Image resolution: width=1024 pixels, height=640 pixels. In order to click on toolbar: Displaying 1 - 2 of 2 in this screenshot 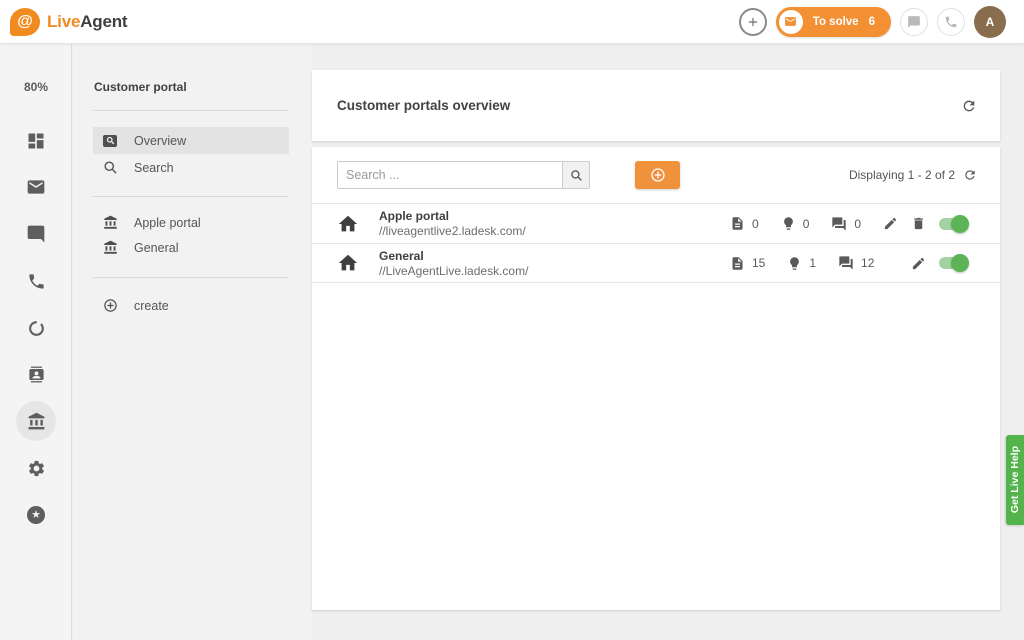, I will do `click(656, 175)`.